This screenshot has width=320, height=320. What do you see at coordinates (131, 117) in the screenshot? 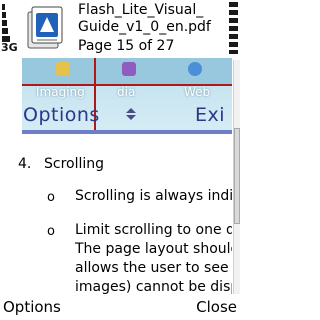
I see `embedded-scroll-down-icon` at bounding box center [131, 117].